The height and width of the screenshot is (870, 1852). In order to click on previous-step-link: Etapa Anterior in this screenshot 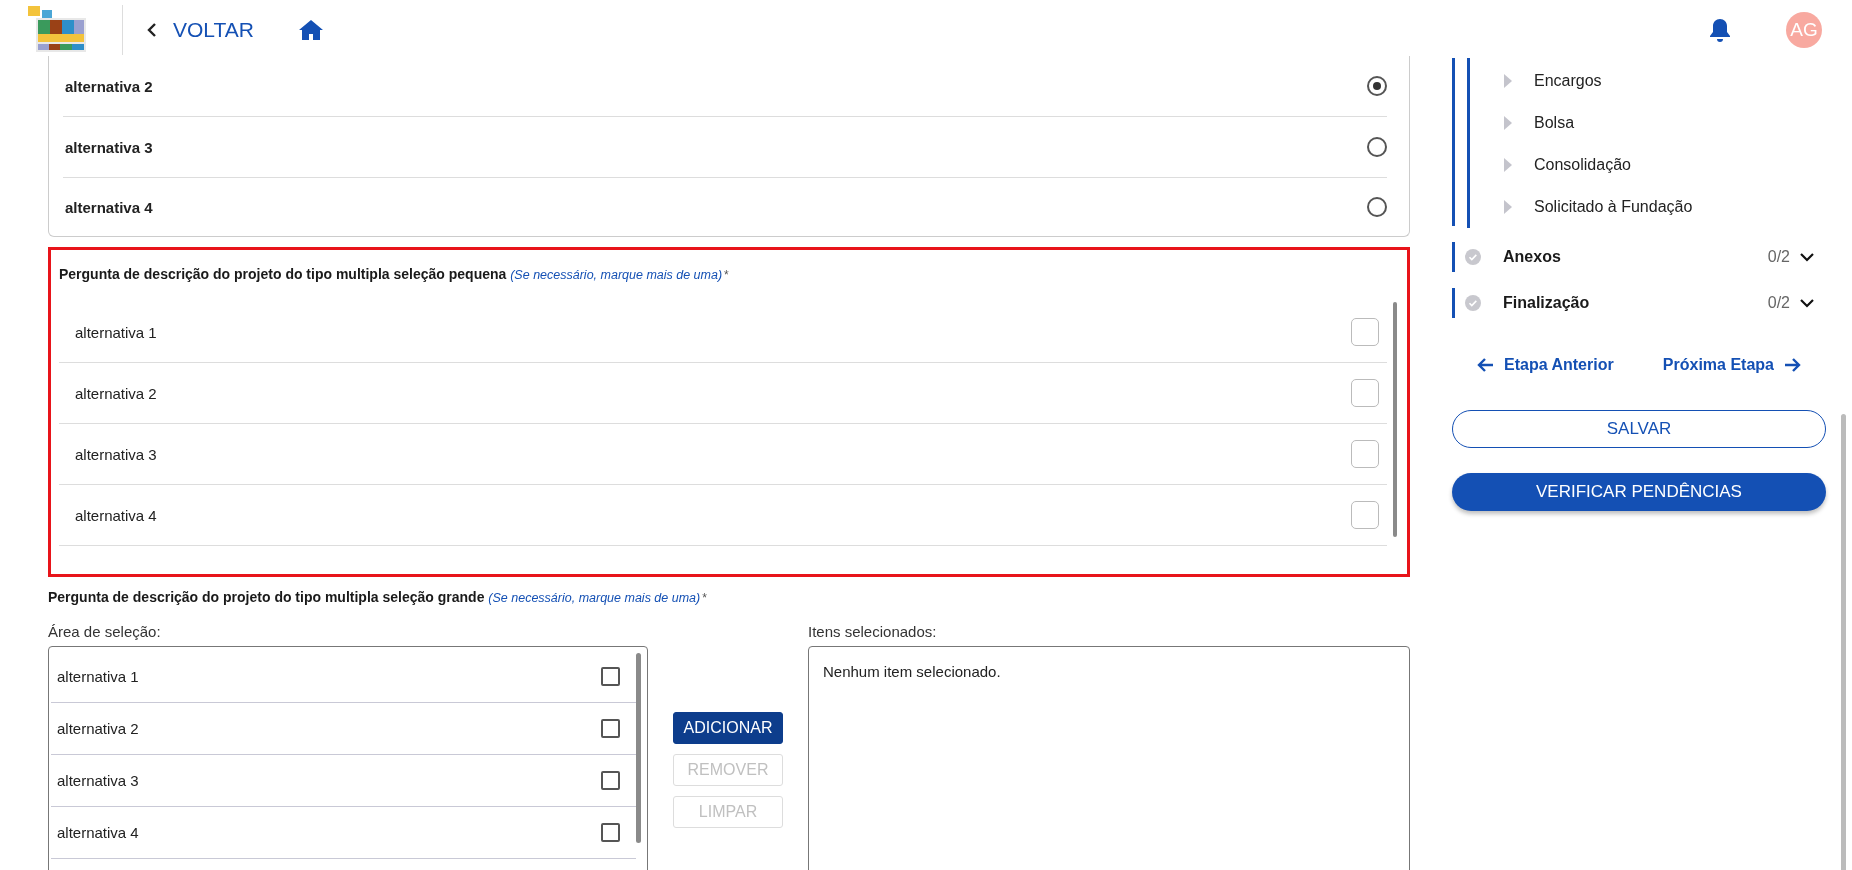, I will do `click(1545, 365)`.